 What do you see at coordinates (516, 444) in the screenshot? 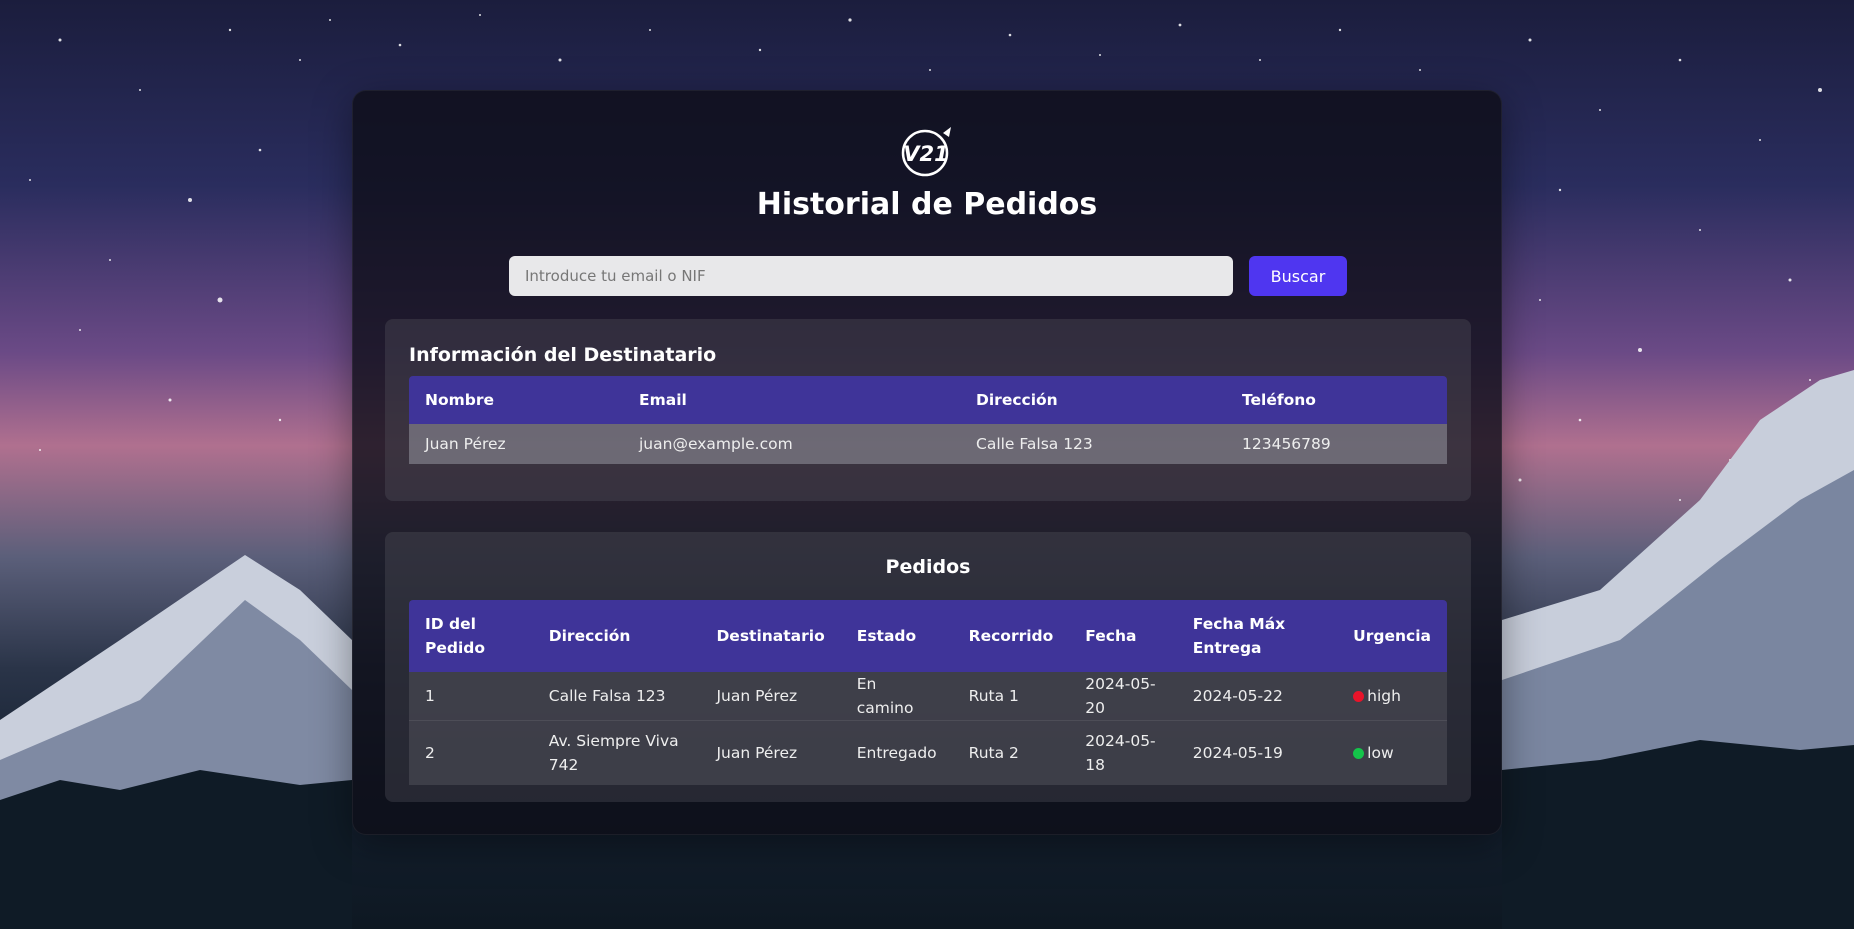
I see `recipient-name: Juan Pérez` at bounding box center [516, 444].